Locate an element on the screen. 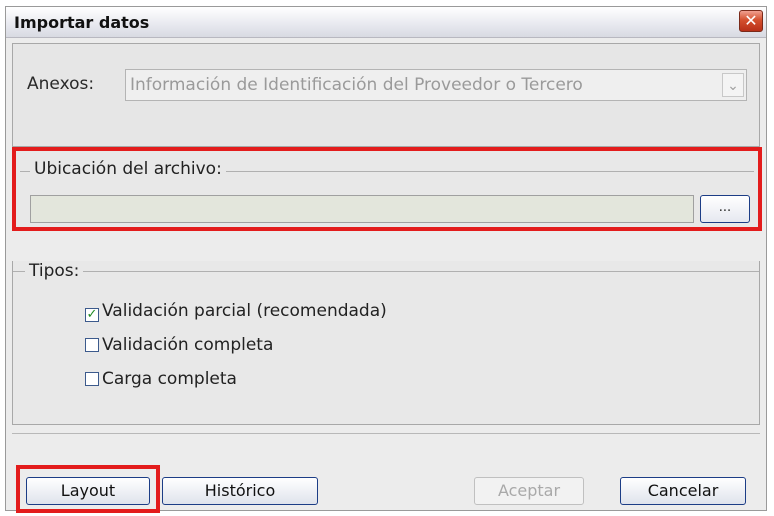 The width and height of the screenshot is (774, 516). cancel-button: Cancelar is located at coordinates (683, 491).